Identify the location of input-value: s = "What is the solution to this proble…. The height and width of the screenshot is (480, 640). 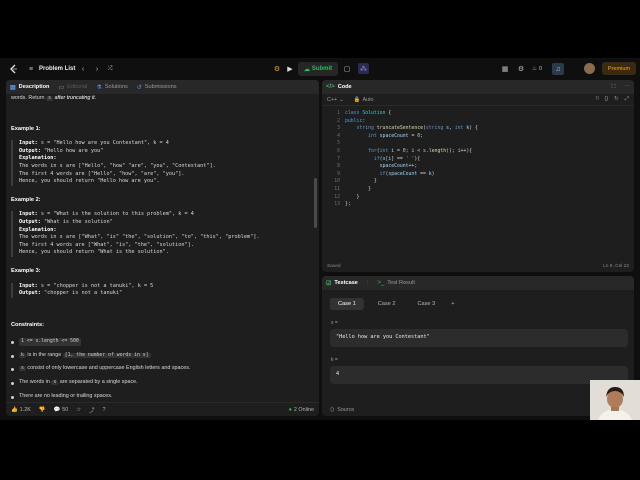
(117, 214).